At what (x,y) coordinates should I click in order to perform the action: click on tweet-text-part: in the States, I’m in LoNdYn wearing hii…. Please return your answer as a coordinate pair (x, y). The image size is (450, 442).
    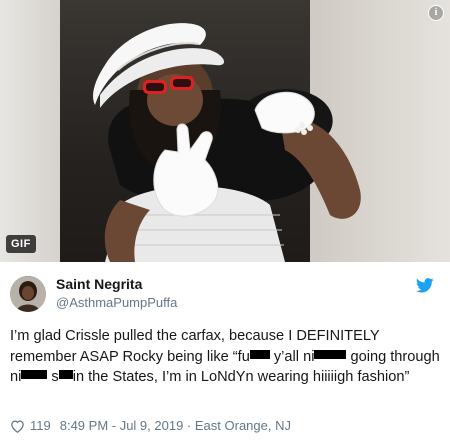
    Looking at the image, I should click on (241, 377).